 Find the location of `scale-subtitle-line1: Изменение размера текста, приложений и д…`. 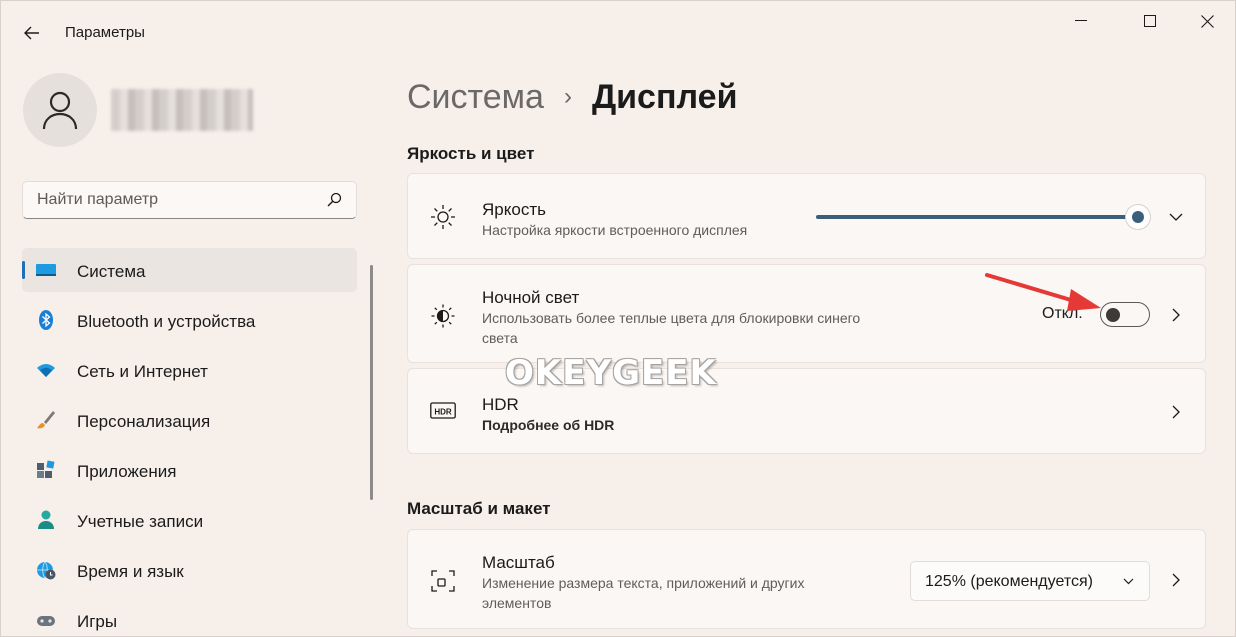

scale-subtitle-line1: Изменение размера текста, приложений и д… is located at coordinates (643, 583).